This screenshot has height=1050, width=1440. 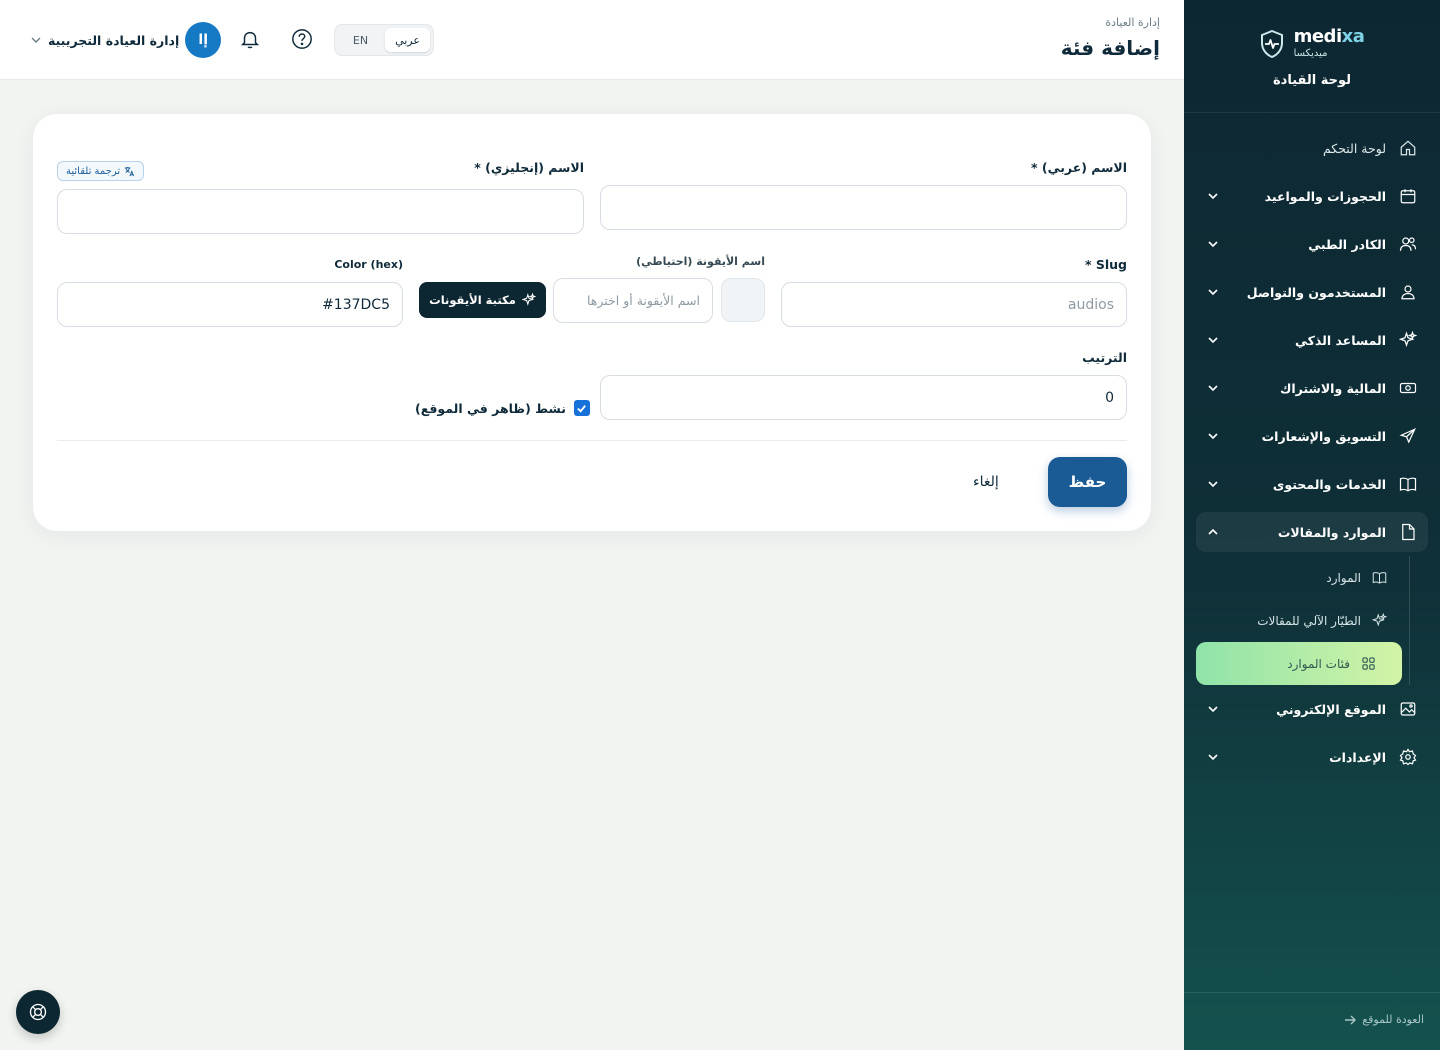 I want to click on home-icon, so click(x=1408, y=148).